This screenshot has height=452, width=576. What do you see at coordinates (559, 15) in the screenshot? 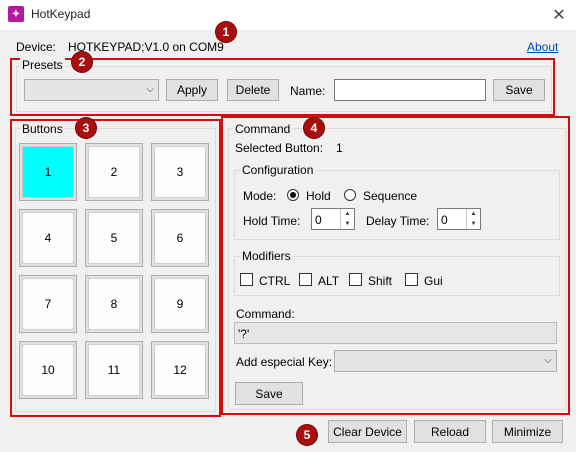
I see `close-icon: ✕` at bounding box center [559, 15].